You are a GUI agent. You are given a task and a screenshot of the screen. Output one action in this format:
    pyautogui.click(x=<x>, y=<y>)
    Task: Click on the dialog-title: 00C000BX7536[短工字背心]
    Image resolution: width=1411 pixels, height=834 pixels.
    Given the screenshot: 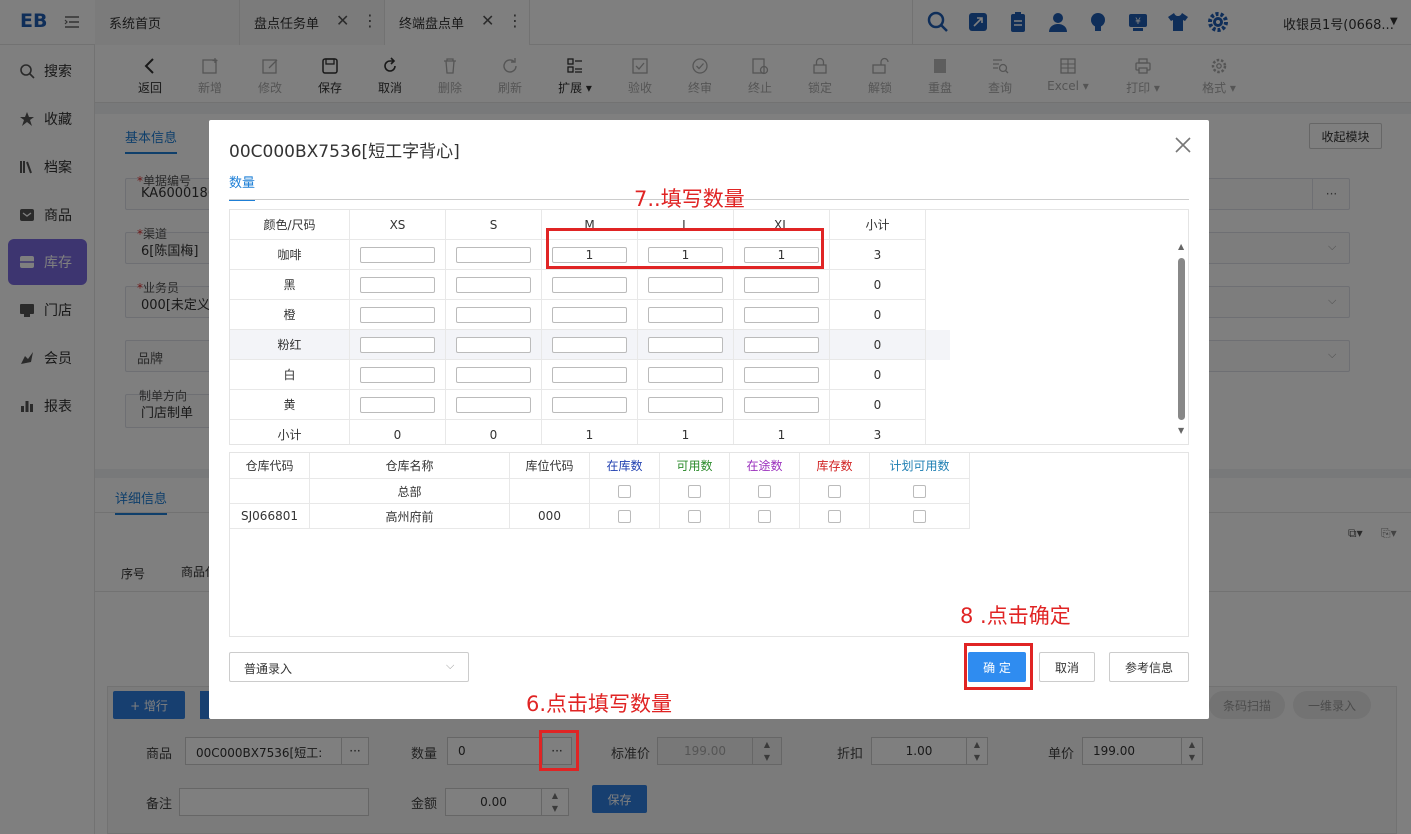 What is the action you would take?
    pyautogui.click(x=344, y=152)
    